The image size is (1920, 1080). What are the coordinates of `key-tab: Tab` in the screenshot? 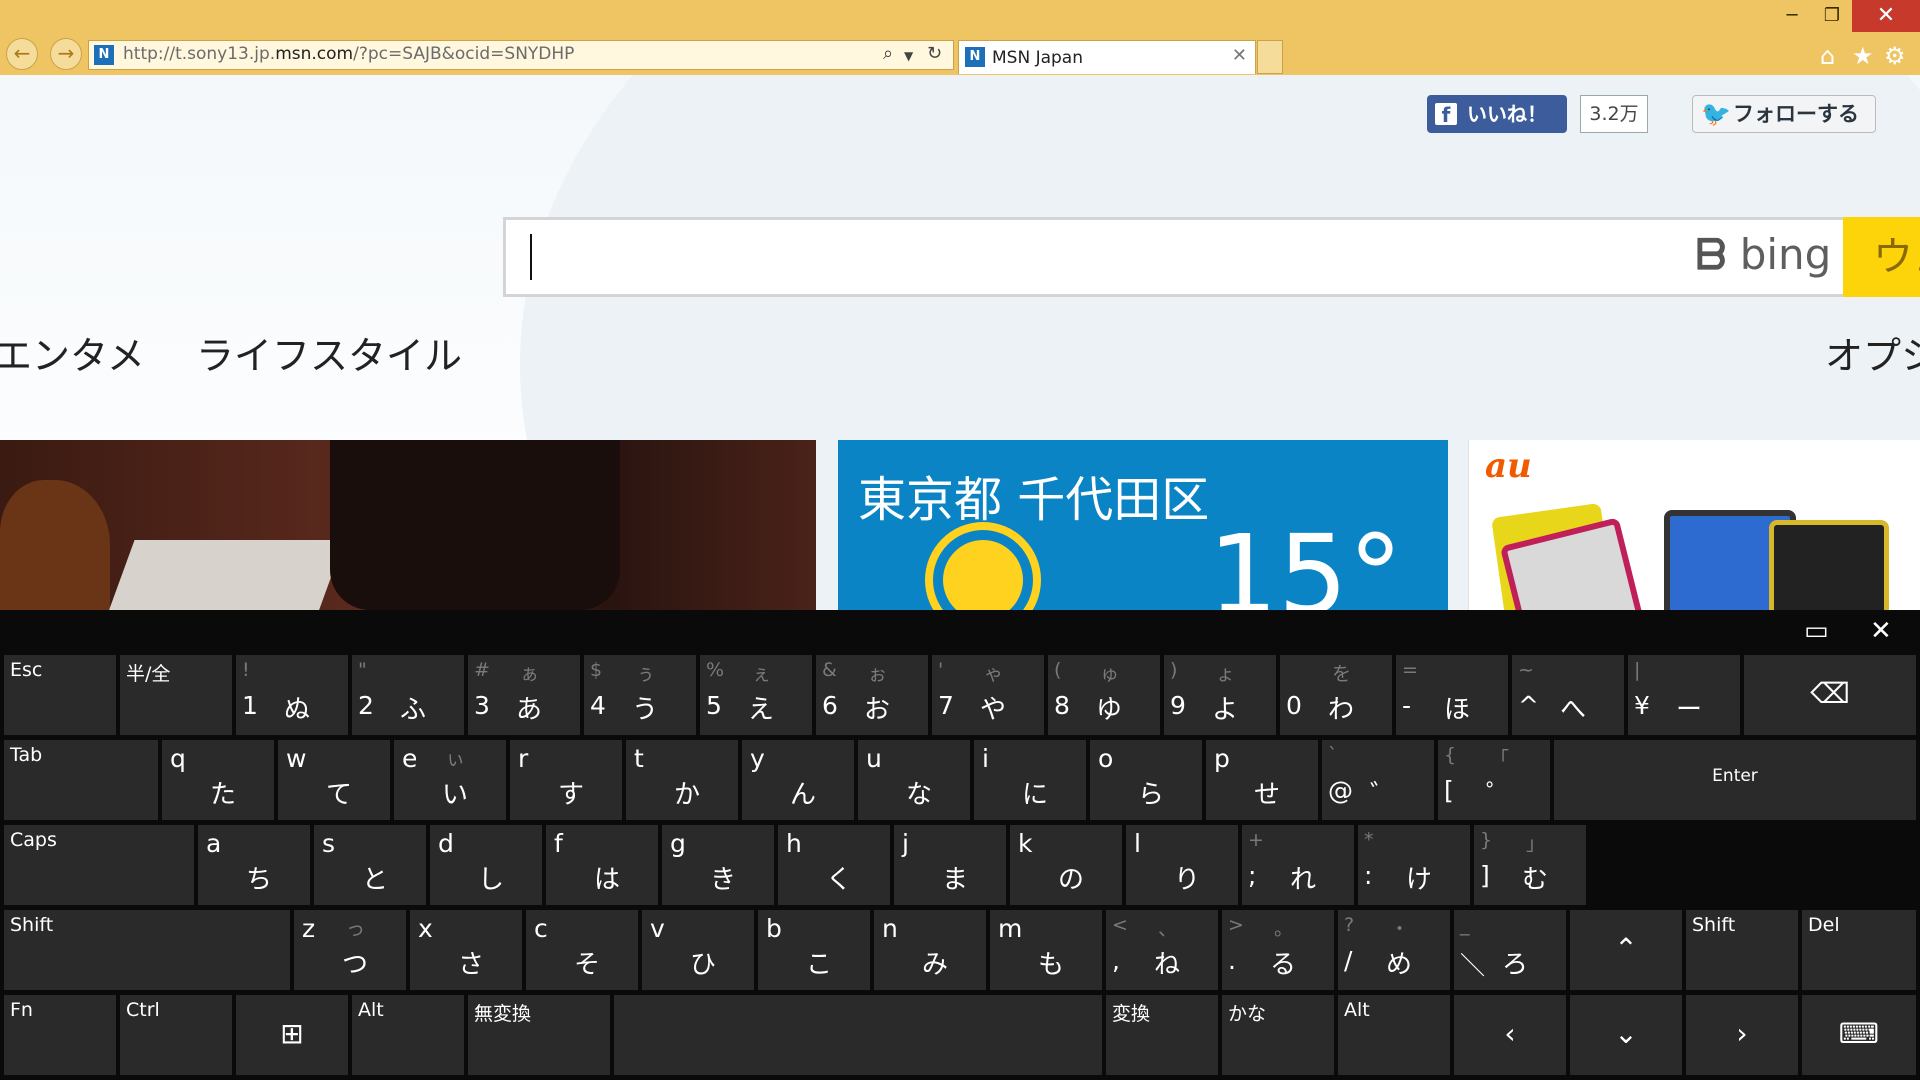 It's located at (81, 780).